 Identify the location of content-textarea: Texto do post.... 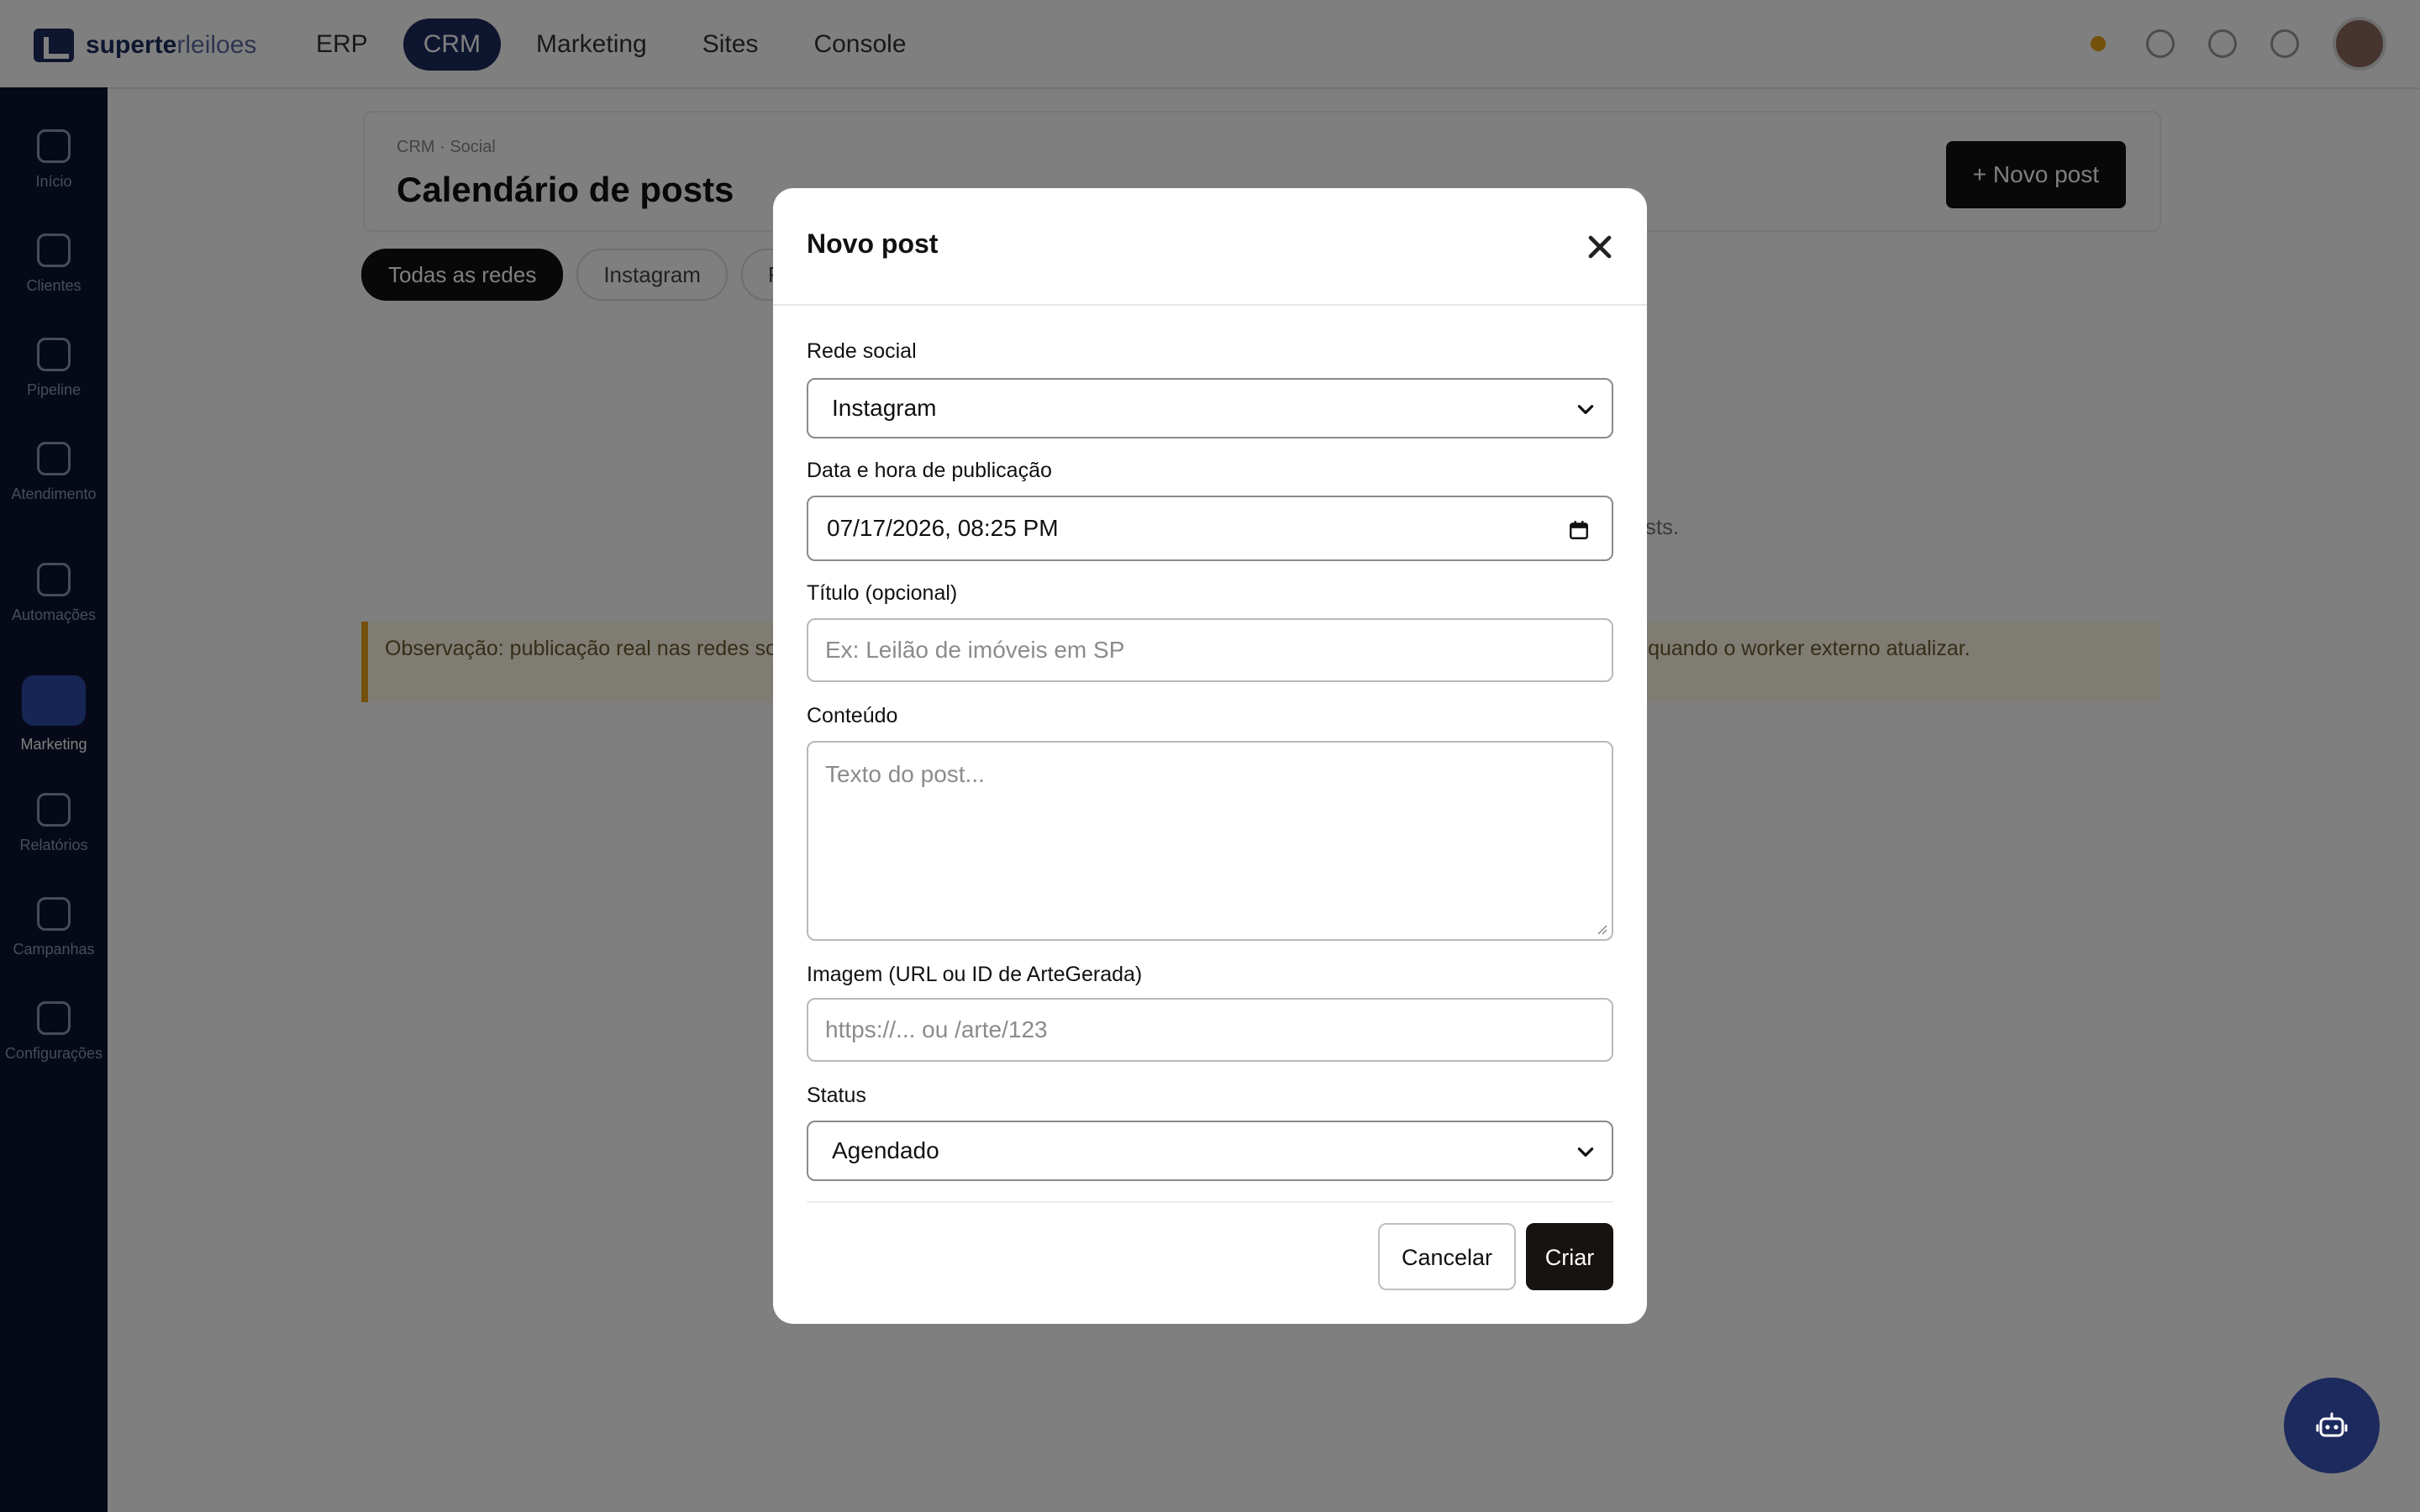
(1210, 841).